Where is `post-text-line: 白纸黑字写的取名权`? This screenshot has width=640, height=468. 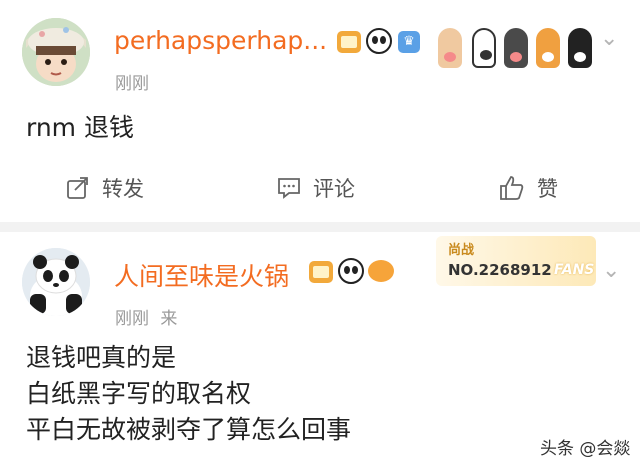 post-text-line: 白纸黑字写的取名权 is located at coordinates (139, 393).